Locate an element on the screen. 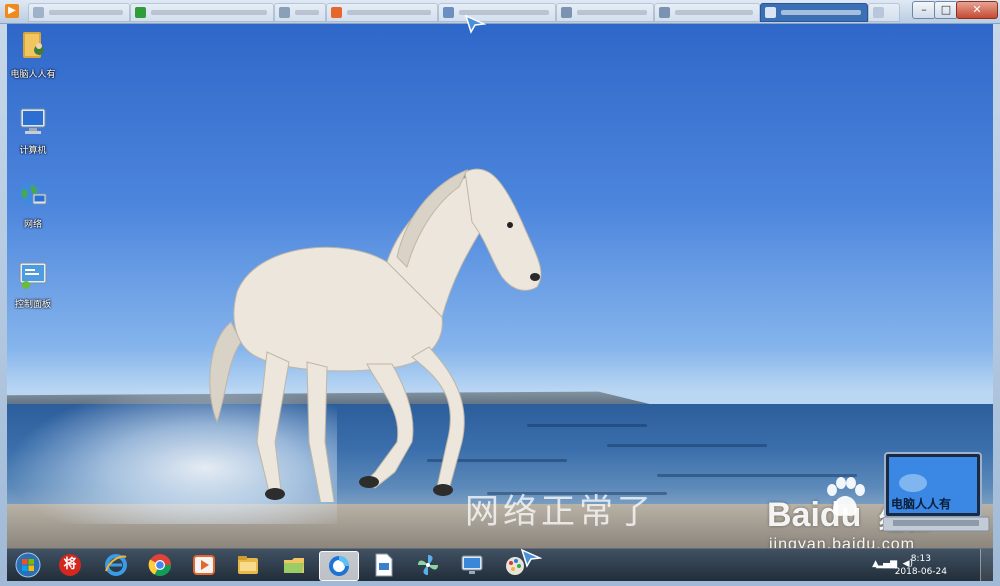  close-button: ✕ is located at coordinates (977, 10).